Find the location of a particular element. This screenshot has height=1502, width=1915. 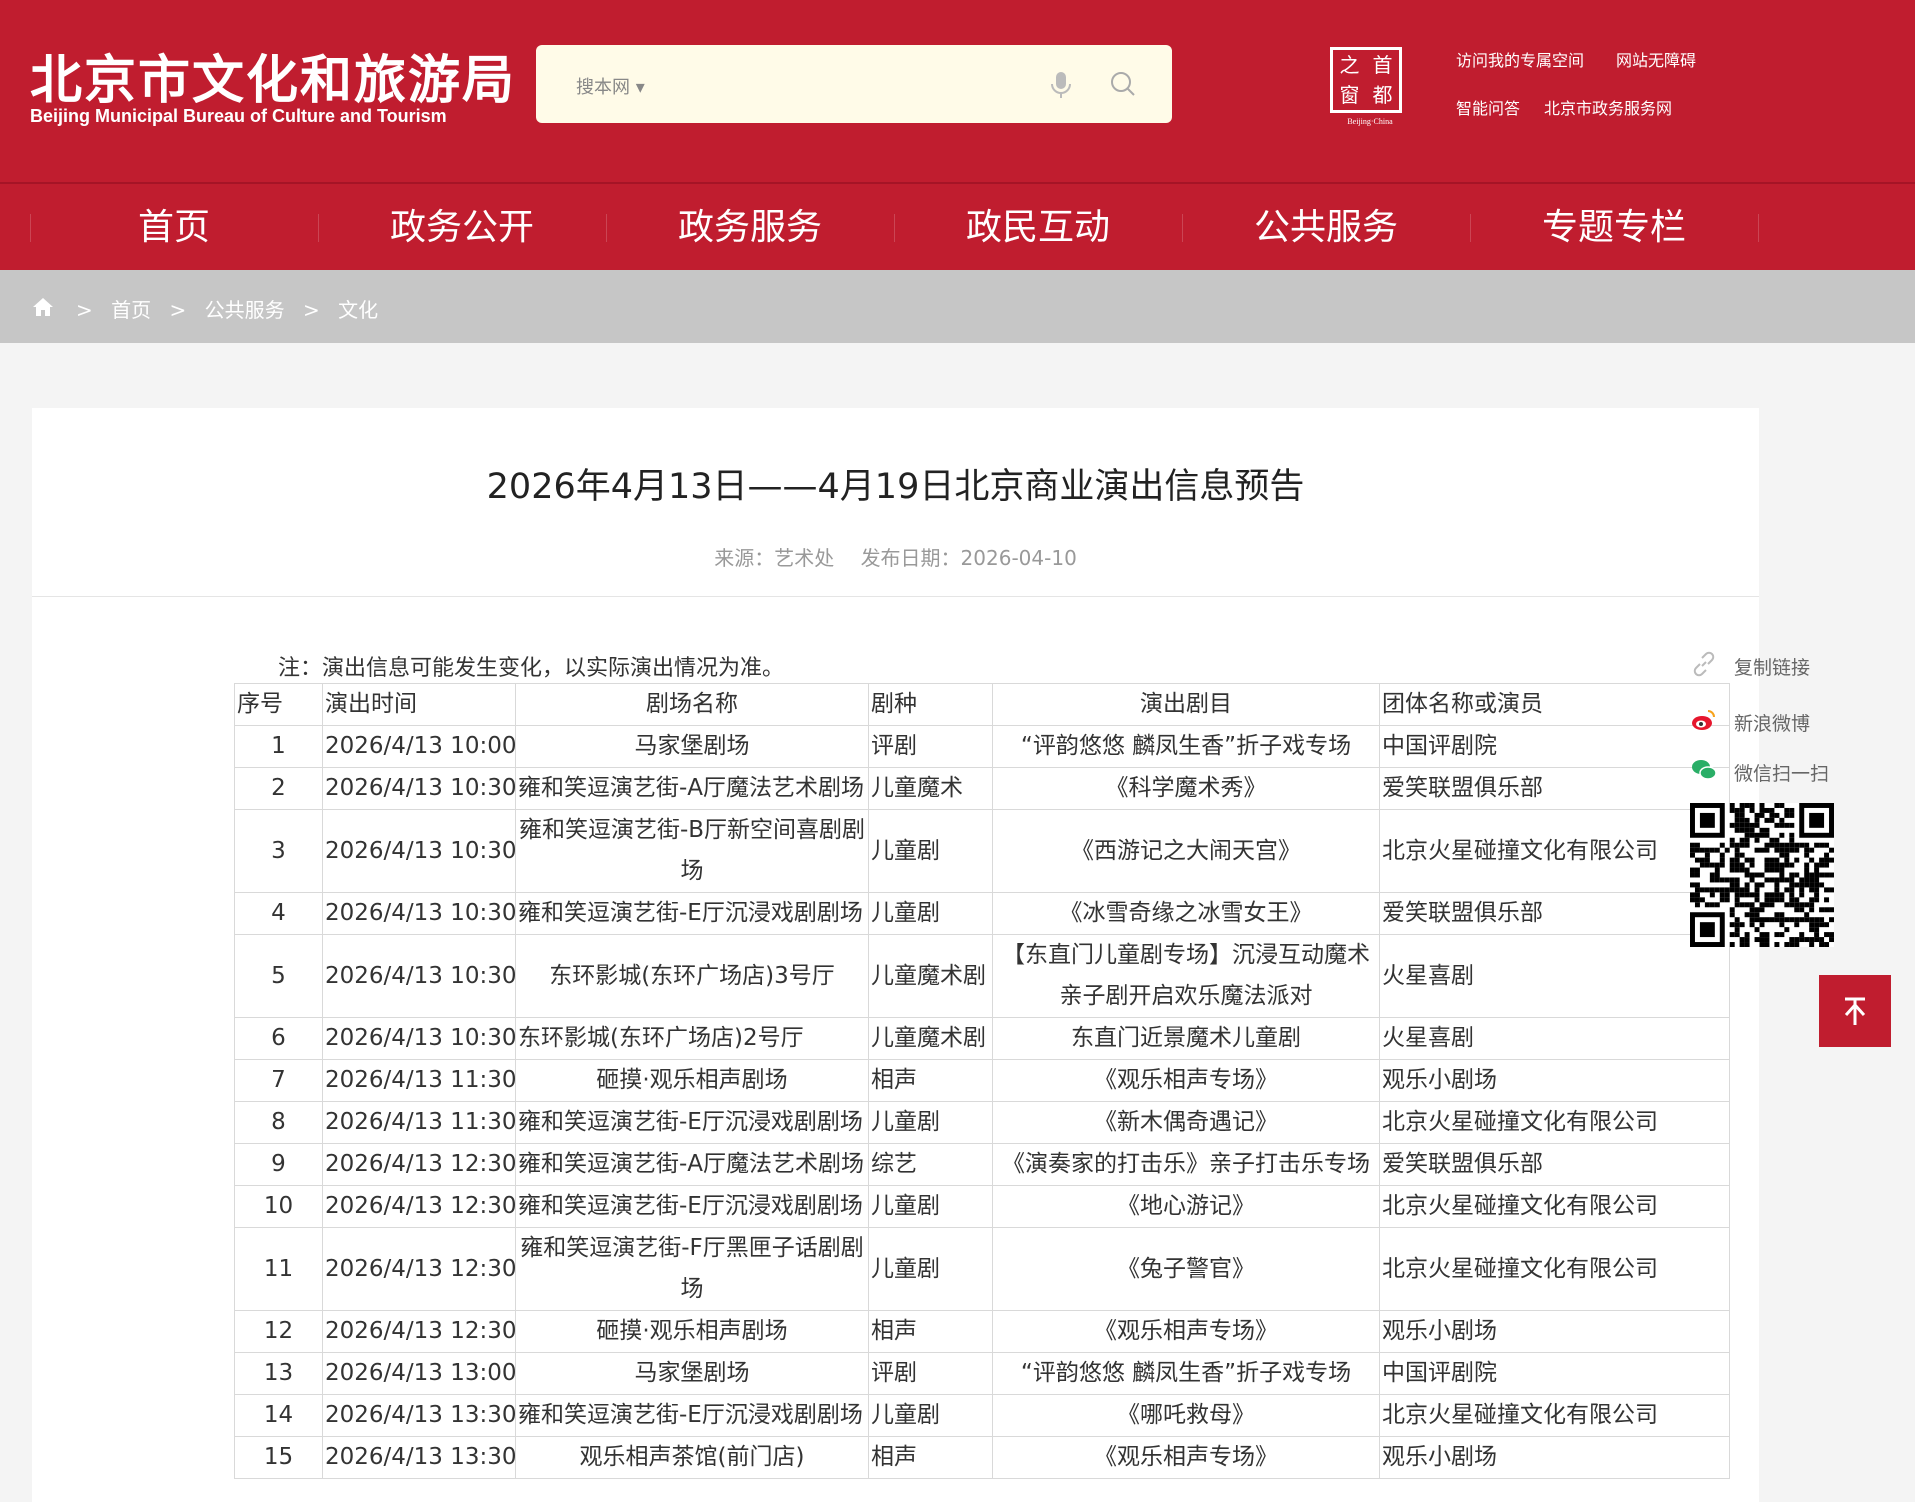

back-to-top-icon is located at coordinates (1855, 1011).